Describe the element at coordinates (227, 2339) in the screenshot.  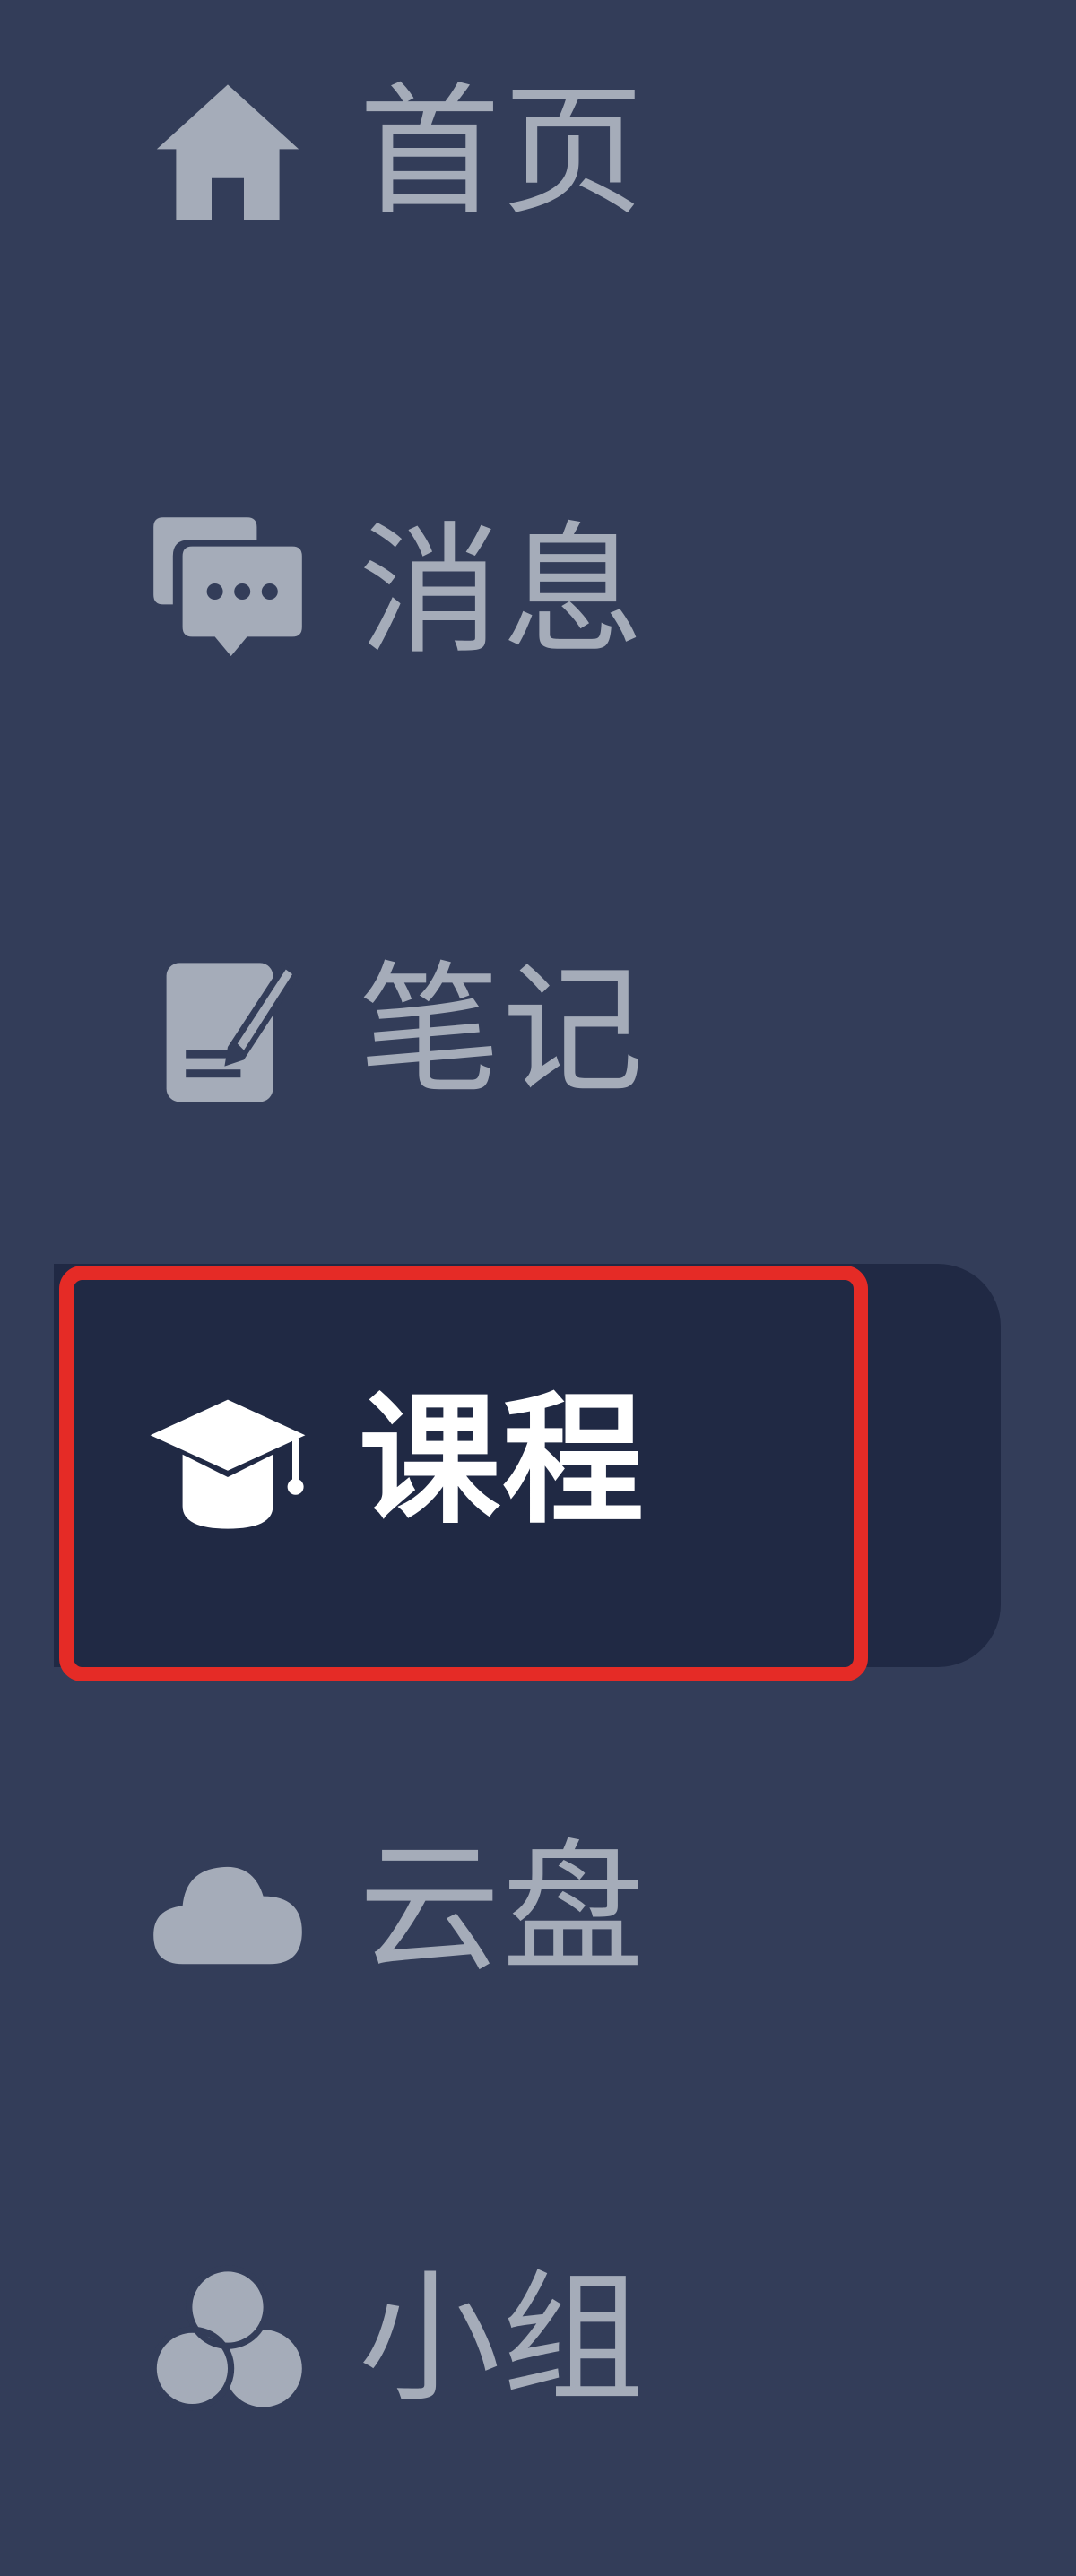
I see `group-icon` at that location.